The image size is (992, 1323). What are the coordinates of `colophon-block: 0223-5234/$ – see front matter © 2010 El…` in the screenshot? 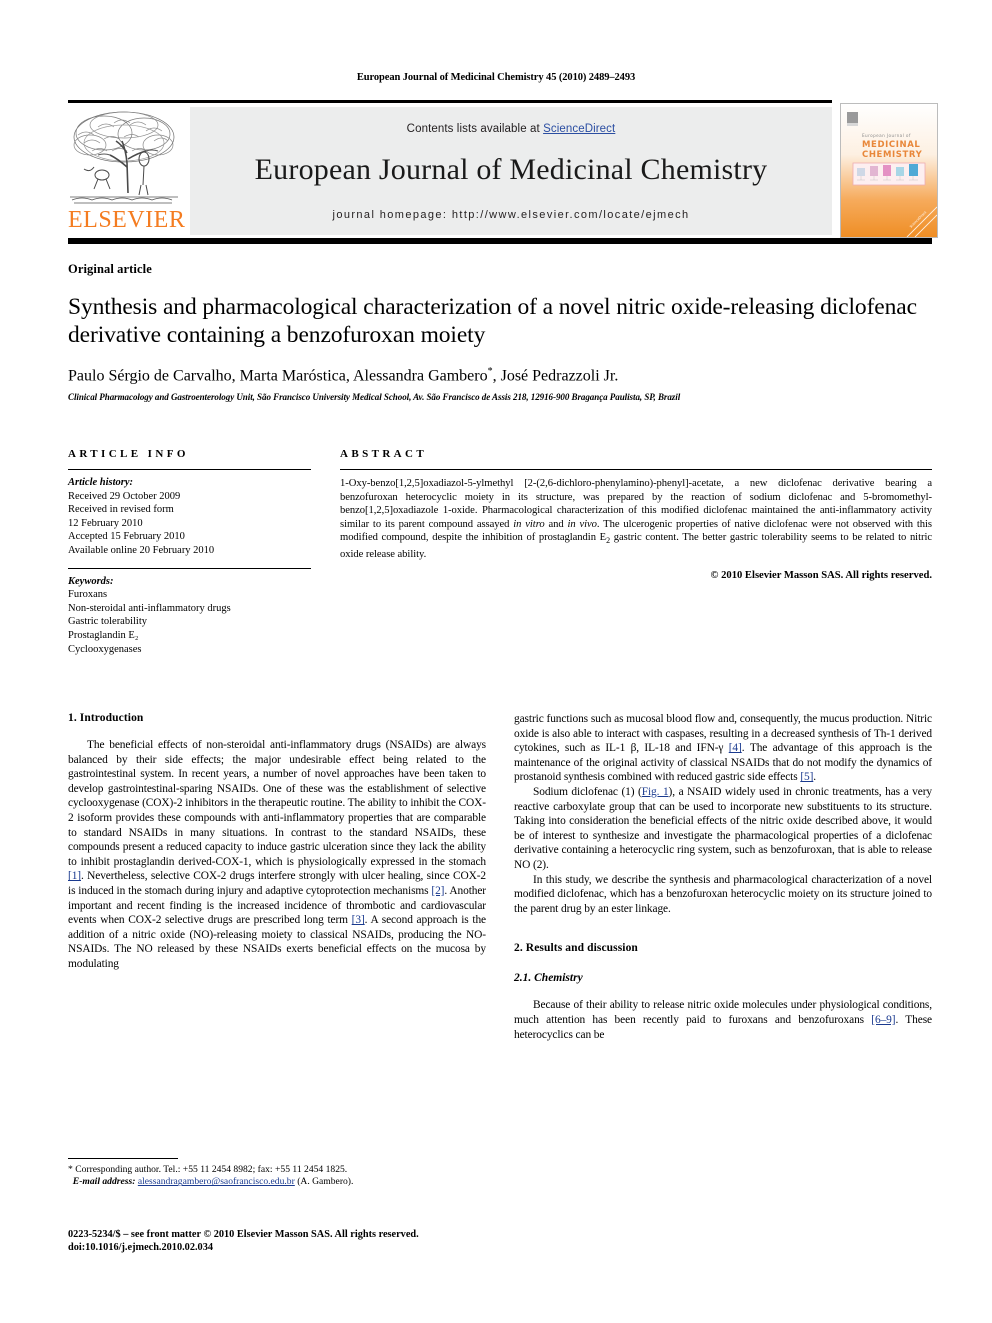 It's located at (283, 1241).